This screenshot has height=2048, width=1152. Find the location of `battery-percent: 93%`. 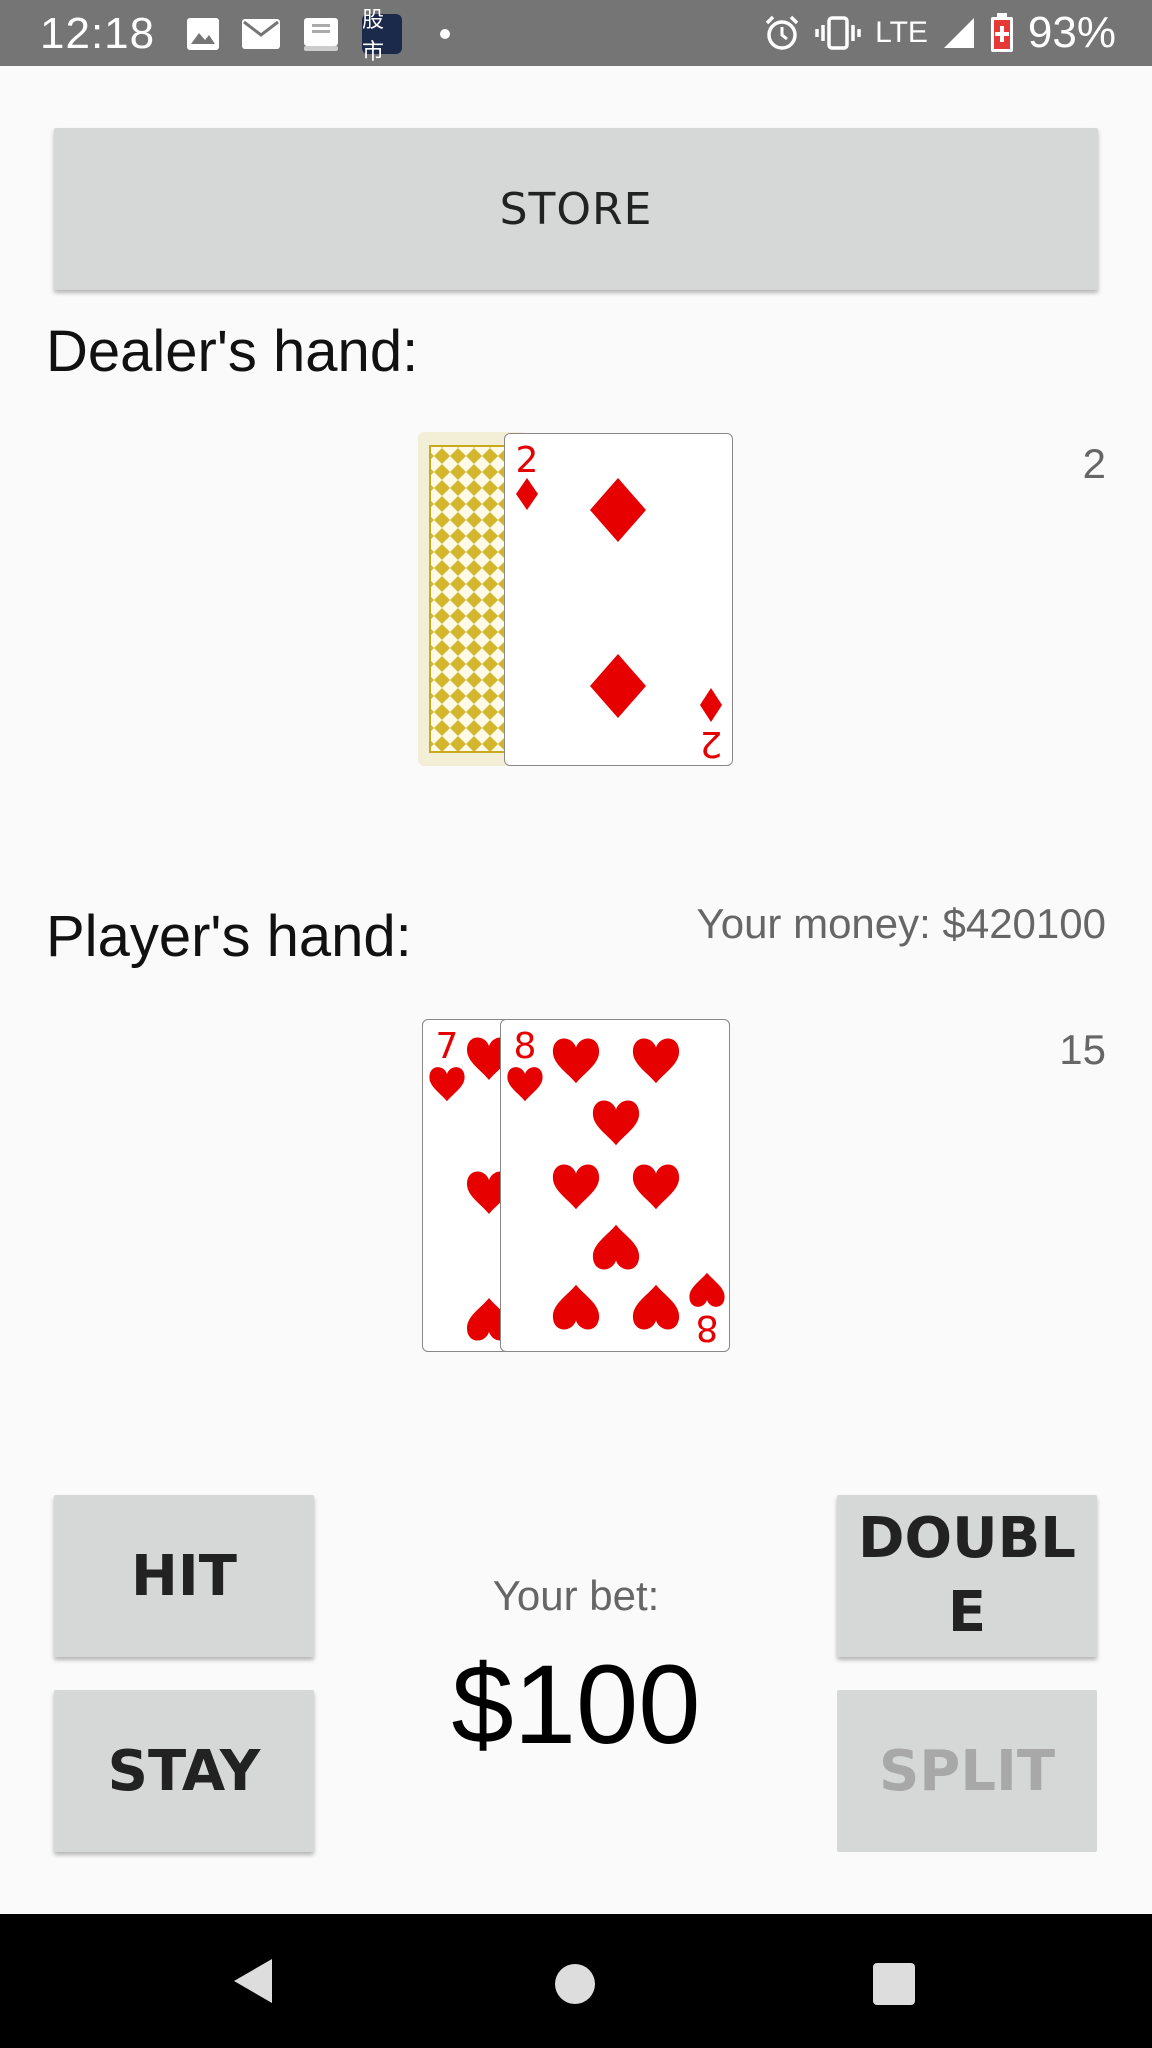

battery-percent: 93% is located at coordinates (1071, 32).